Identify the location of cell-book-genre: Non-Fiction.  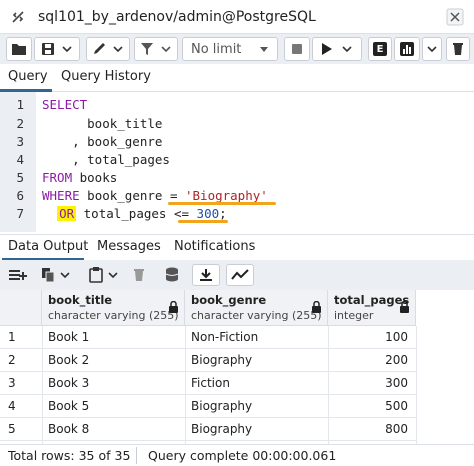
(224, 337).